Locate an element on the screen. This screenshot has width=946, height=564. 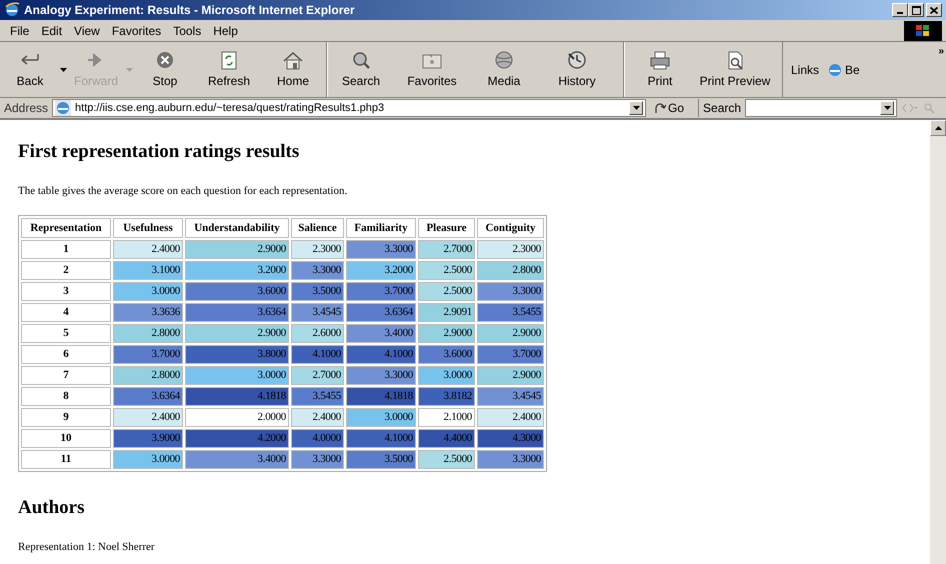
row-header: 11 is located at coordinates (66, 459).